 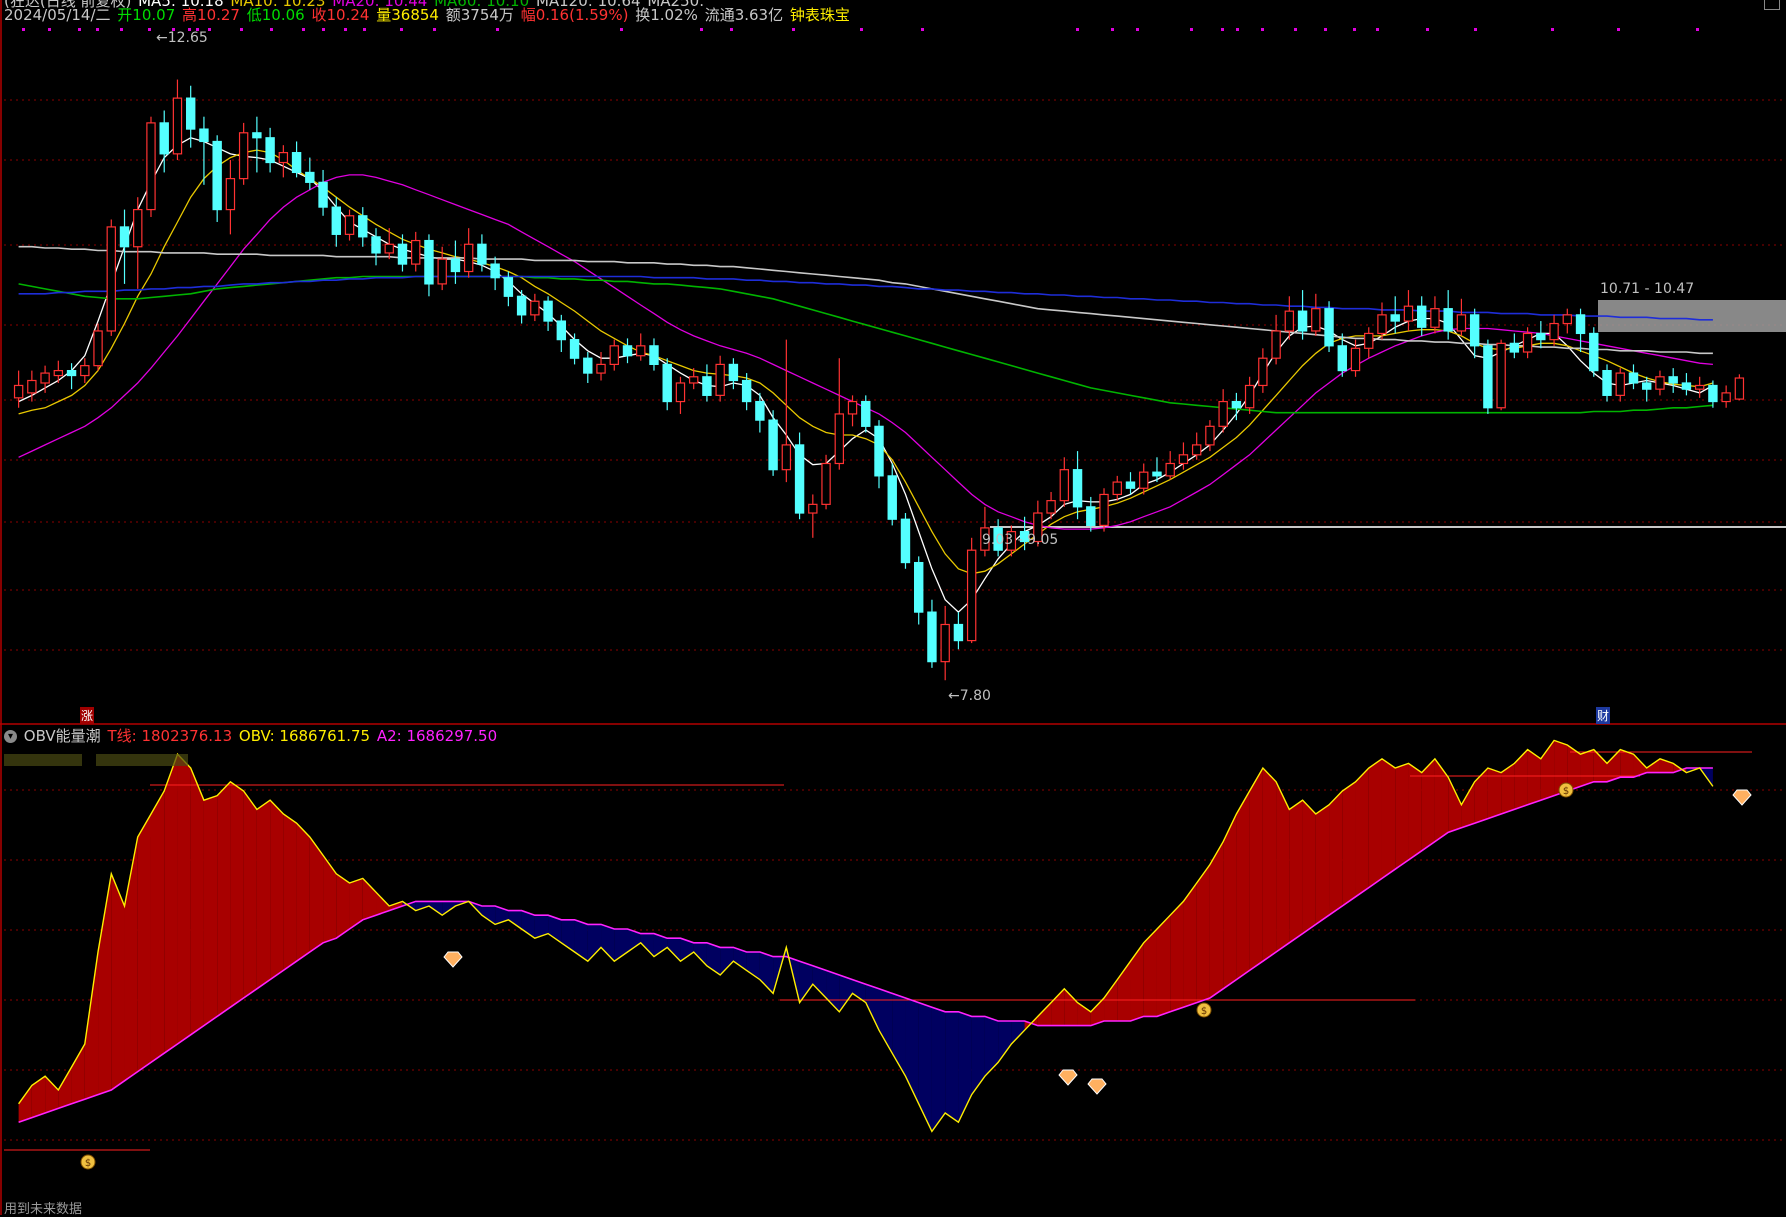 I want to click on indicator-name: OBV能量潮, so click(x=62, y=736).